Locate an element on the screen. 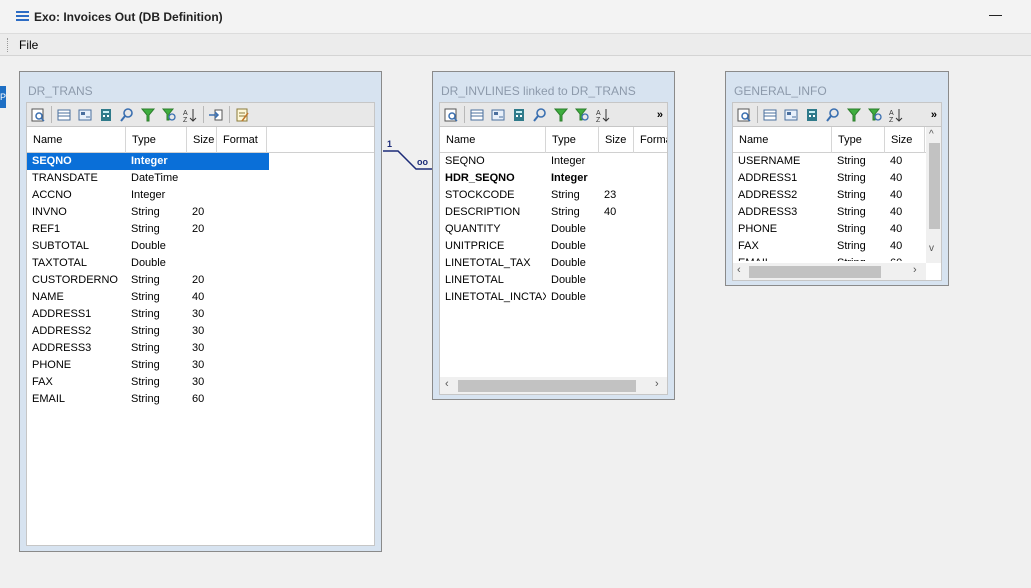 Image resolution: width=1031 pixels, height=588 pixels. table-row: ADDRESS3 String 30 is located at coordinates (200, 348).